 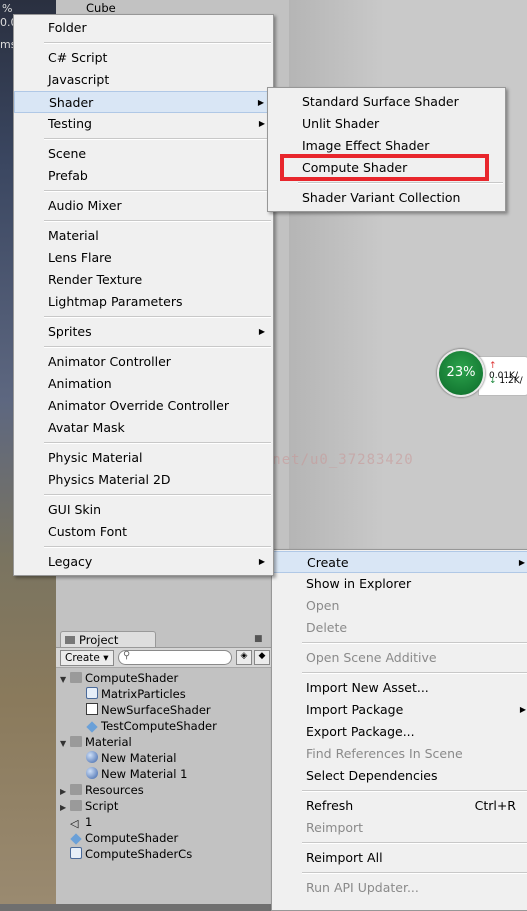 What do you see at coordinates (143, 280) in the screenshot?
I see `menu-item-render-texture: Render Texture` at bounding box center [143, 280].